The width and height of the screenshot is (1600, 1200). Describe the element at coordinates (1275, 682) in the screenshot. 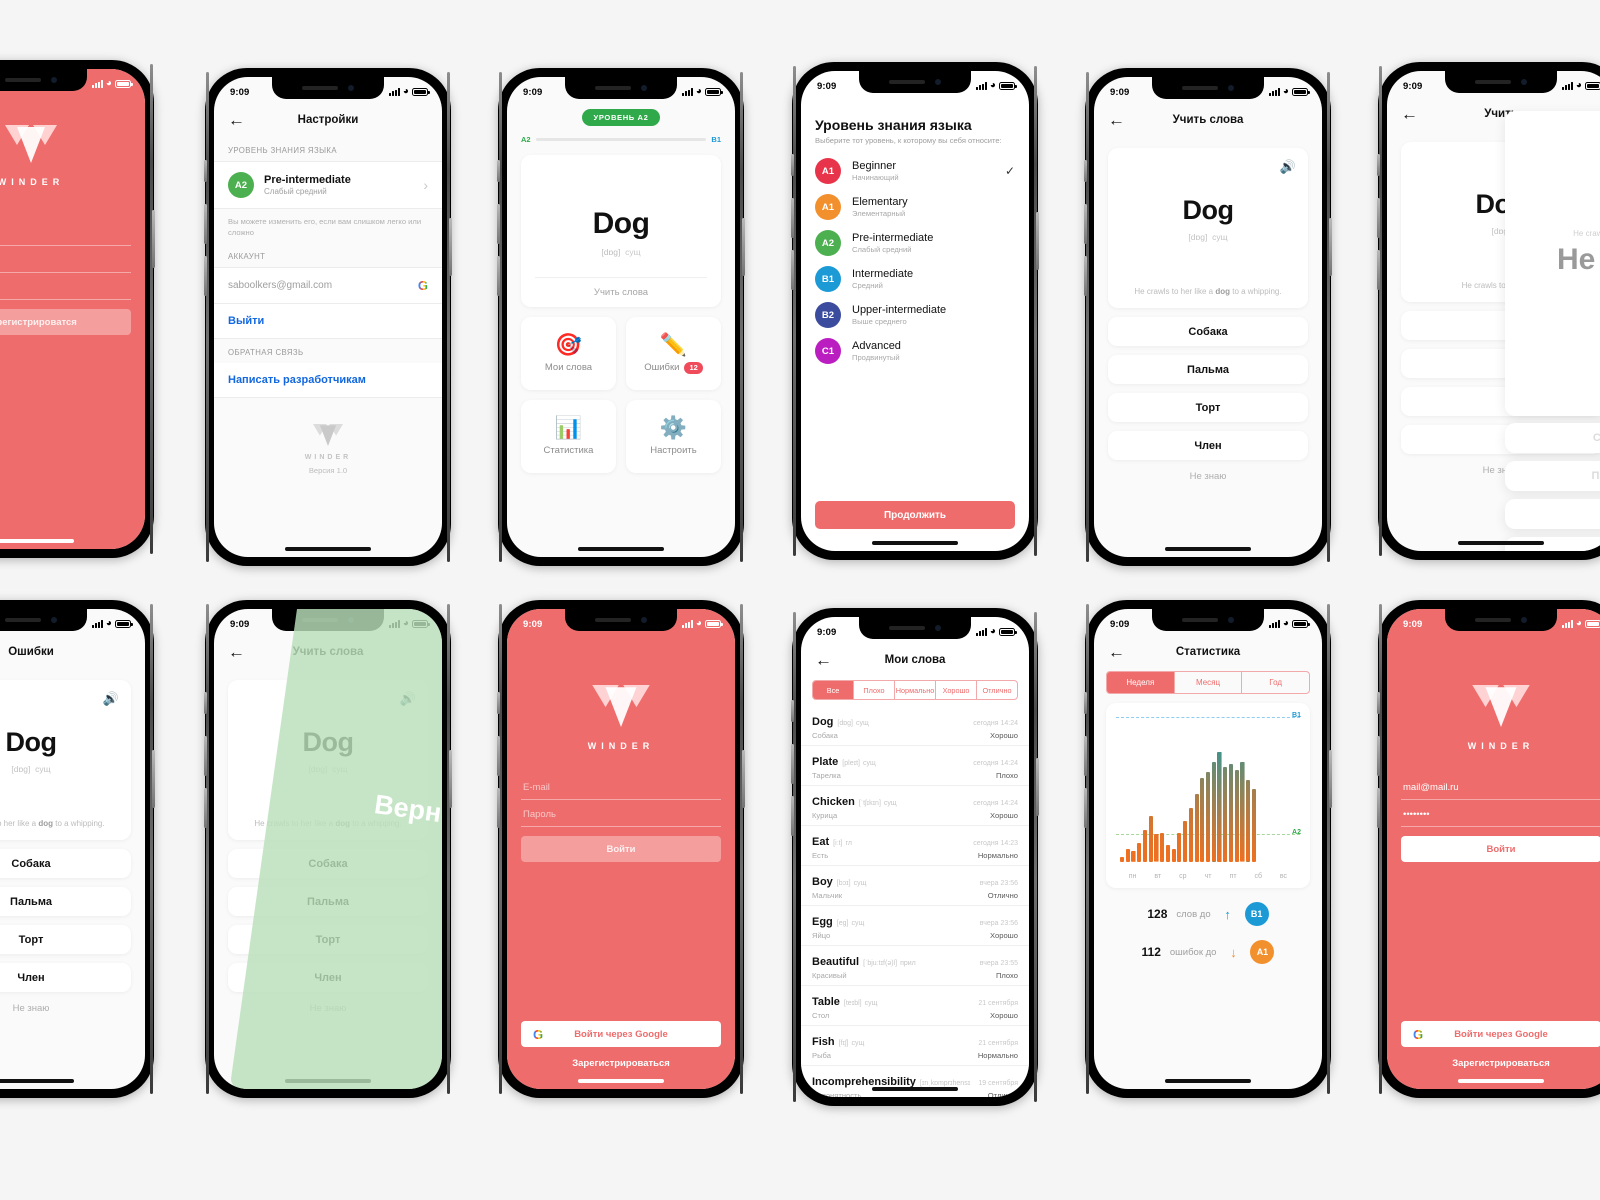

I see `period-tab-год: Год` at that location.